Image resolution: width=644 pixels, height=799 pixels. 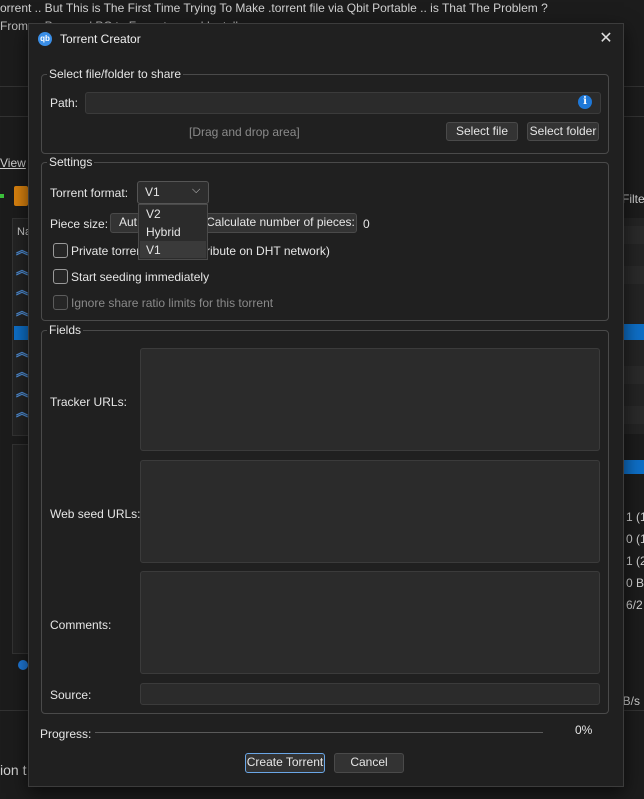 What do you see at coordinates (22, 290) in the screenshot?
I see `bg-row-icon-3: ︽` at bounding box center [22, 290].